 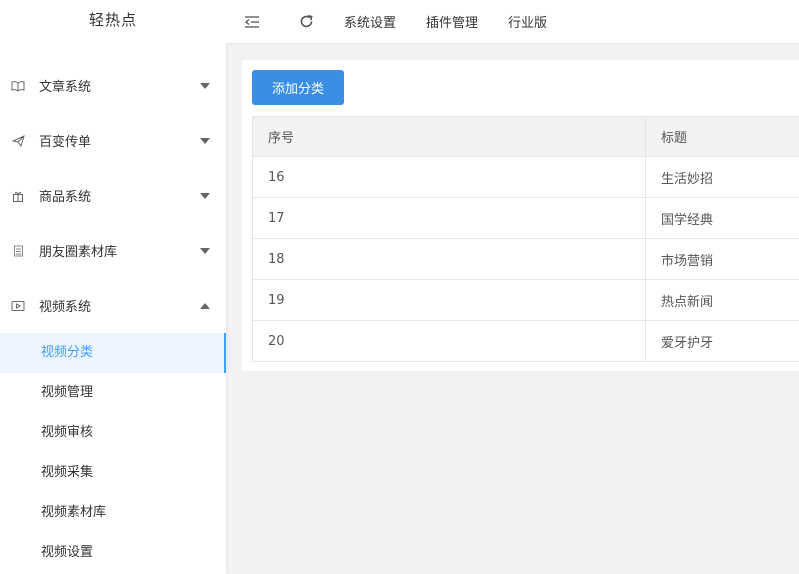 What do you see at coordinates (722, 341) in the screenshot?
I see `cell-title: 爱牙护牙` at bounding box center [722, 341].